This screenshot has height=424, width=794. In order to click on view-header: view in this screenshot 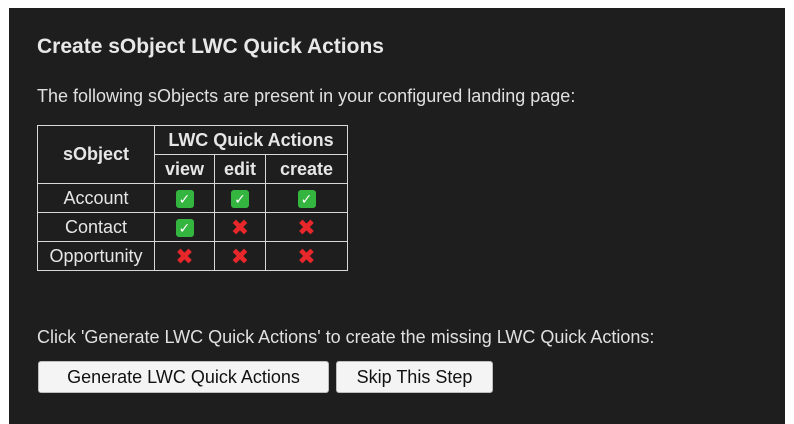, I will do `click(184, 169)`.